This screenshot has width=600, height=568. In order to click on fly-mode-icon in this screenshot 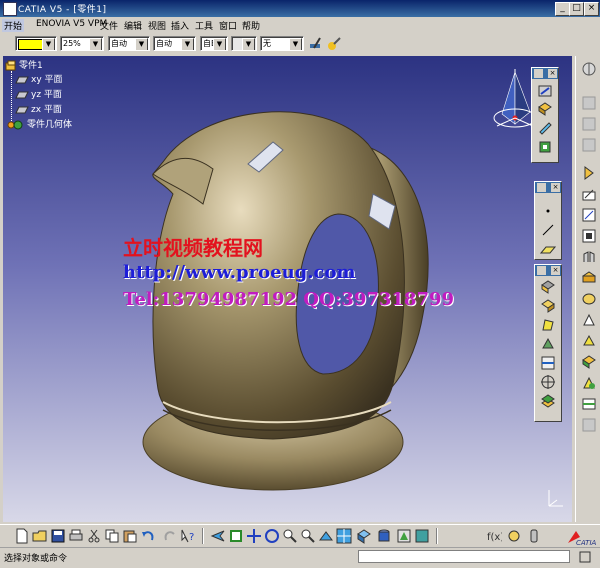, I will do `click(218, 536)`.